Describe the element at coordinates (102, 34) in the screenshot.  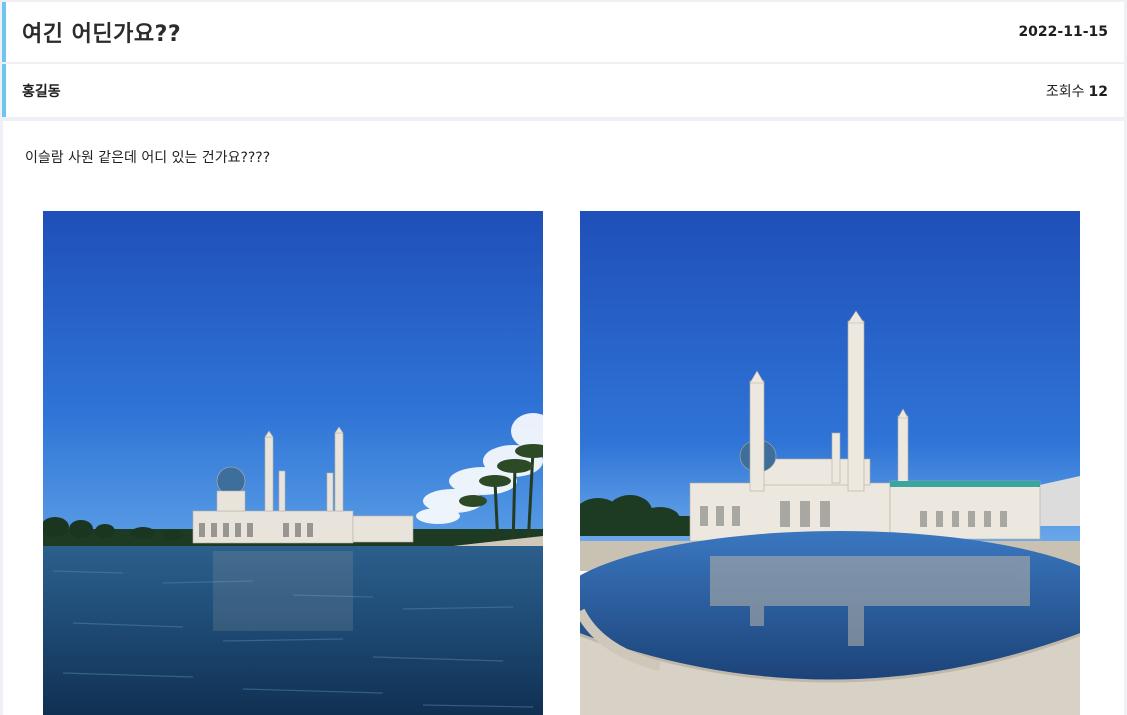
I see `post-title: 여긴 어딘가요??` at that location.